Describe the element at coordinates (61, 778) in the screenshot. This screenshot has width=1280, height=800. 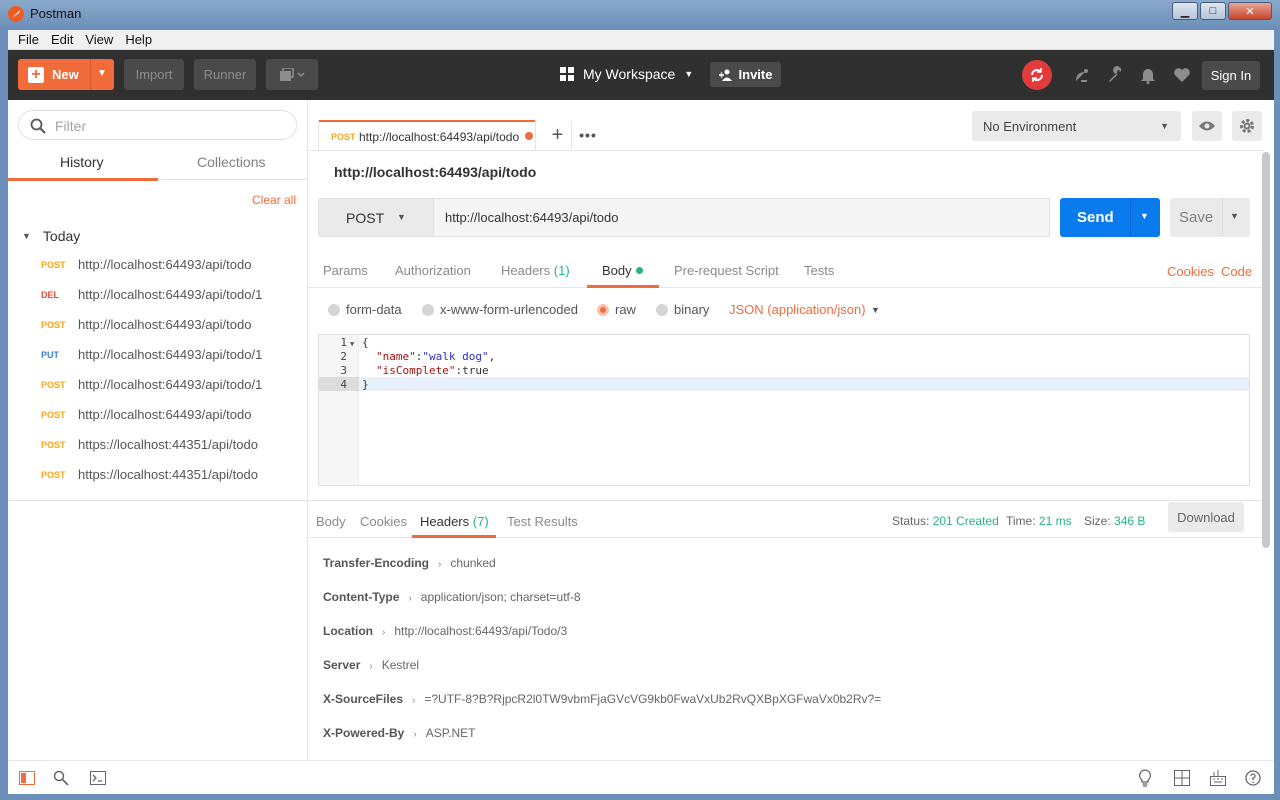
I see `find-replace-icon` at that location.